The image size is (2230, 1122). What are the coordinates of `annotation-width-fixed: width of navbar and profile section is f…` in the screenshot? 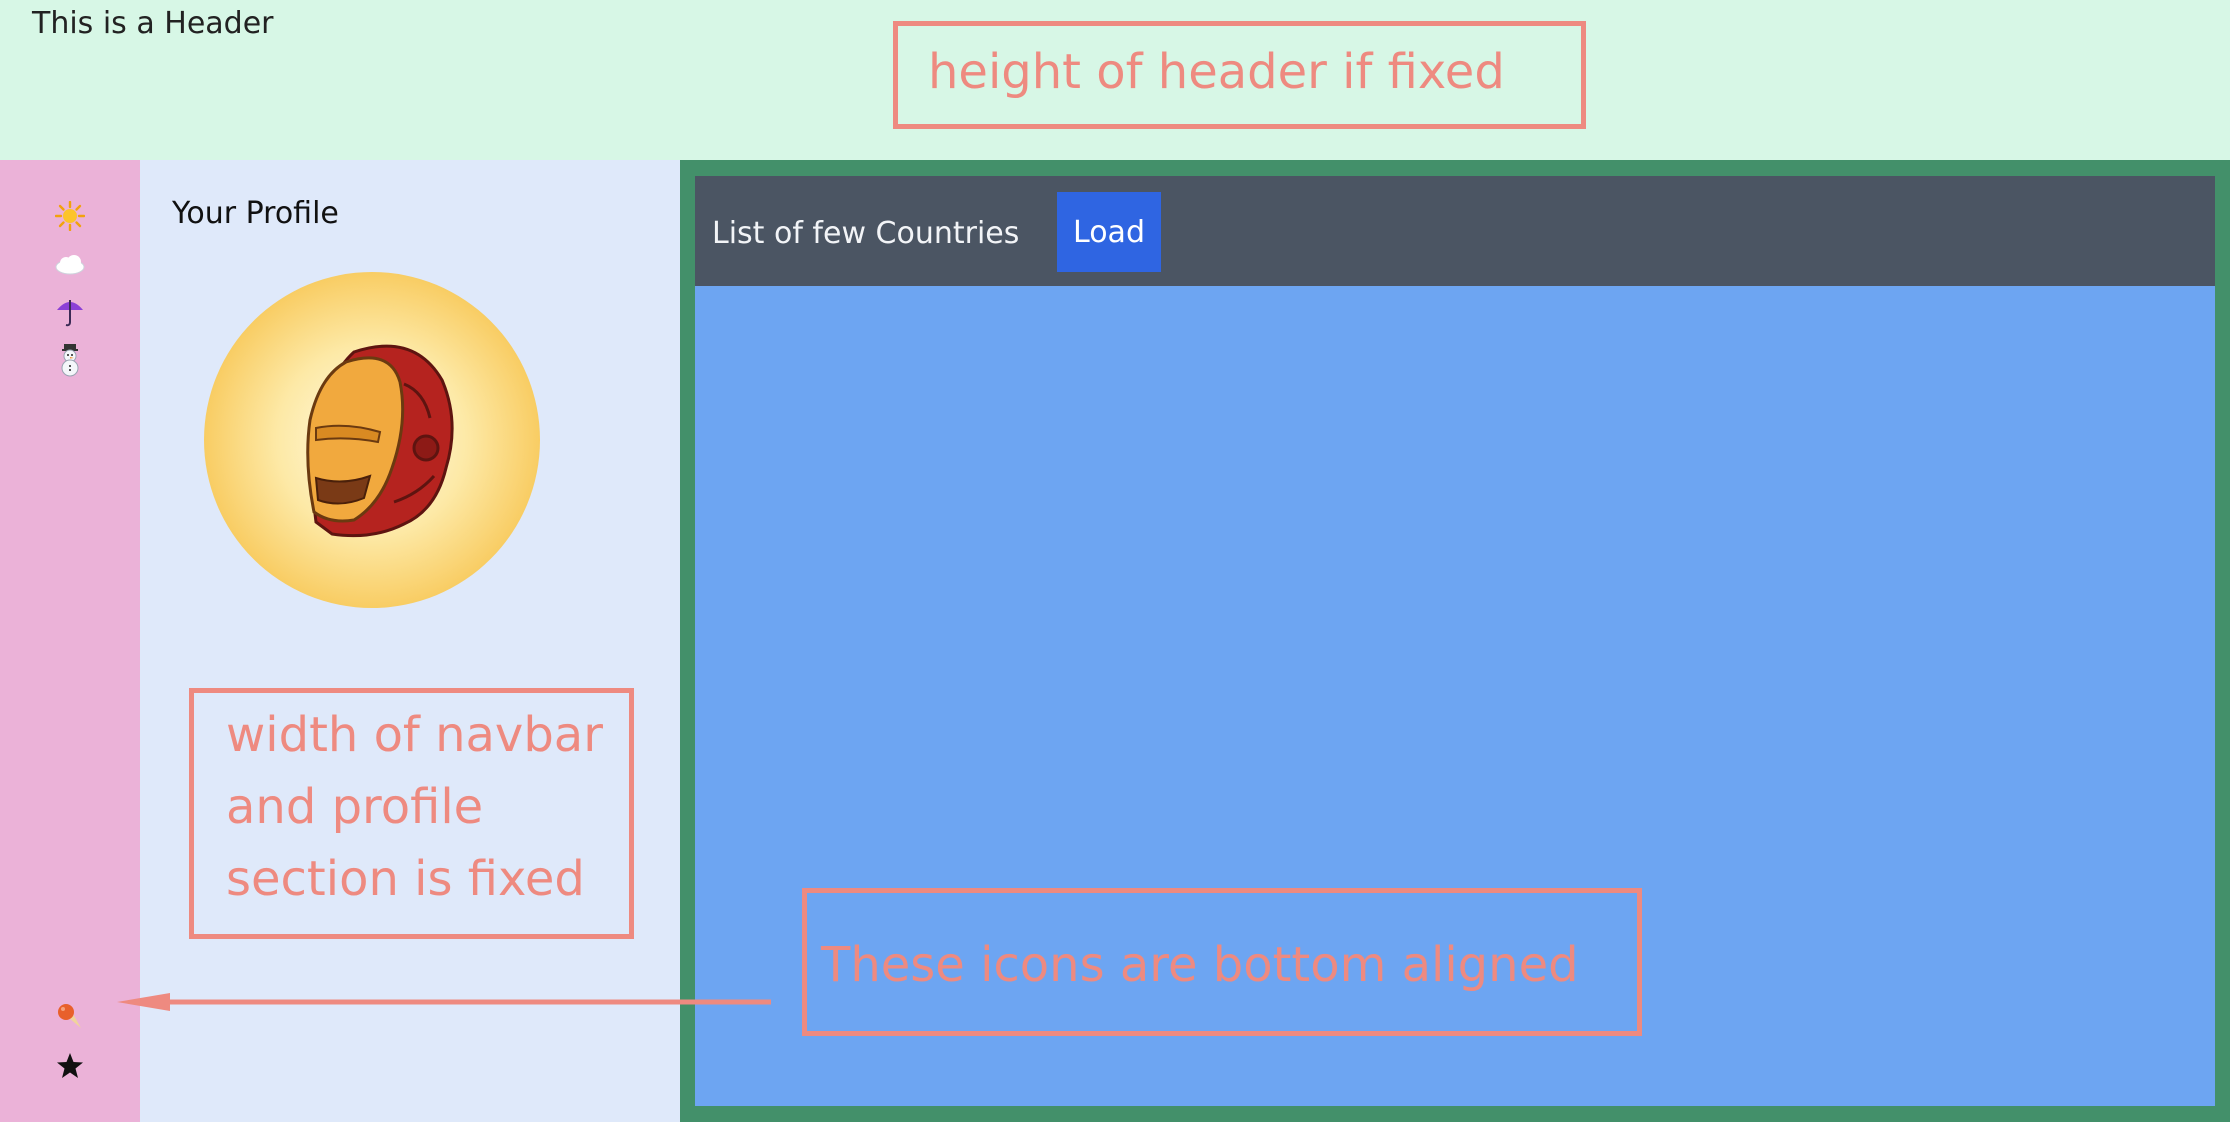 It's located at (411, 813).